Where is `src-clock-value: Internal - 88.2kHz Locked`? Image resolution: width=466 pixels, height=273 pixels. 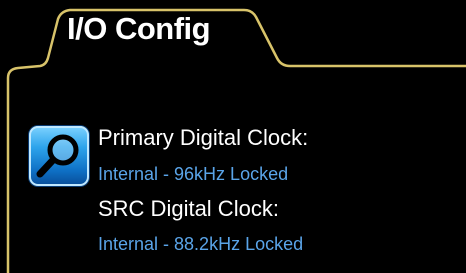
src-clock-value: Internal - 88.2kHz Locked is located at coordinates (201, 244).